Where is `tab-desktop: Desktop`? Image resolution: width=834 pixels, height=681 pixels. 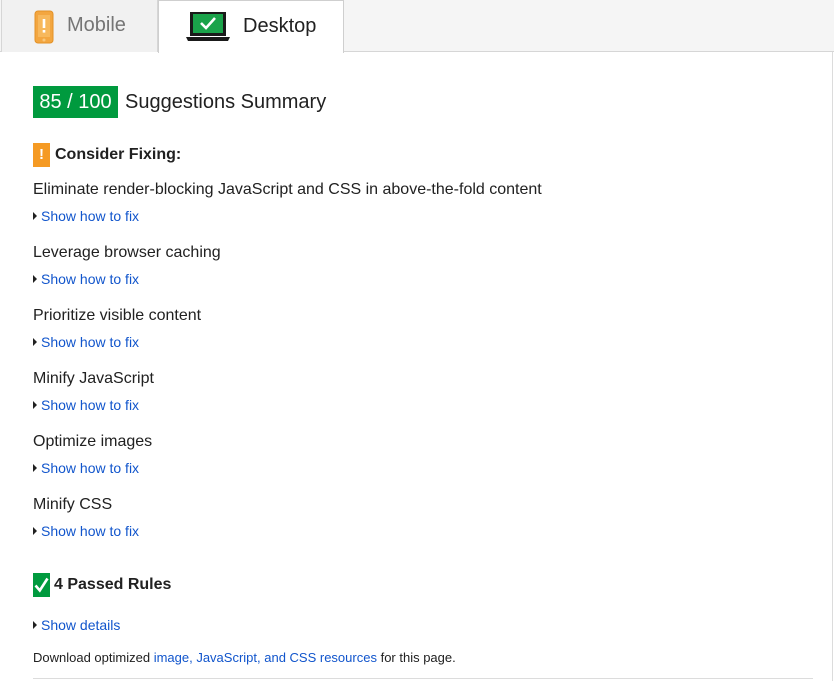
tab-desktop: Desktop is located at coordinates (251, 26).